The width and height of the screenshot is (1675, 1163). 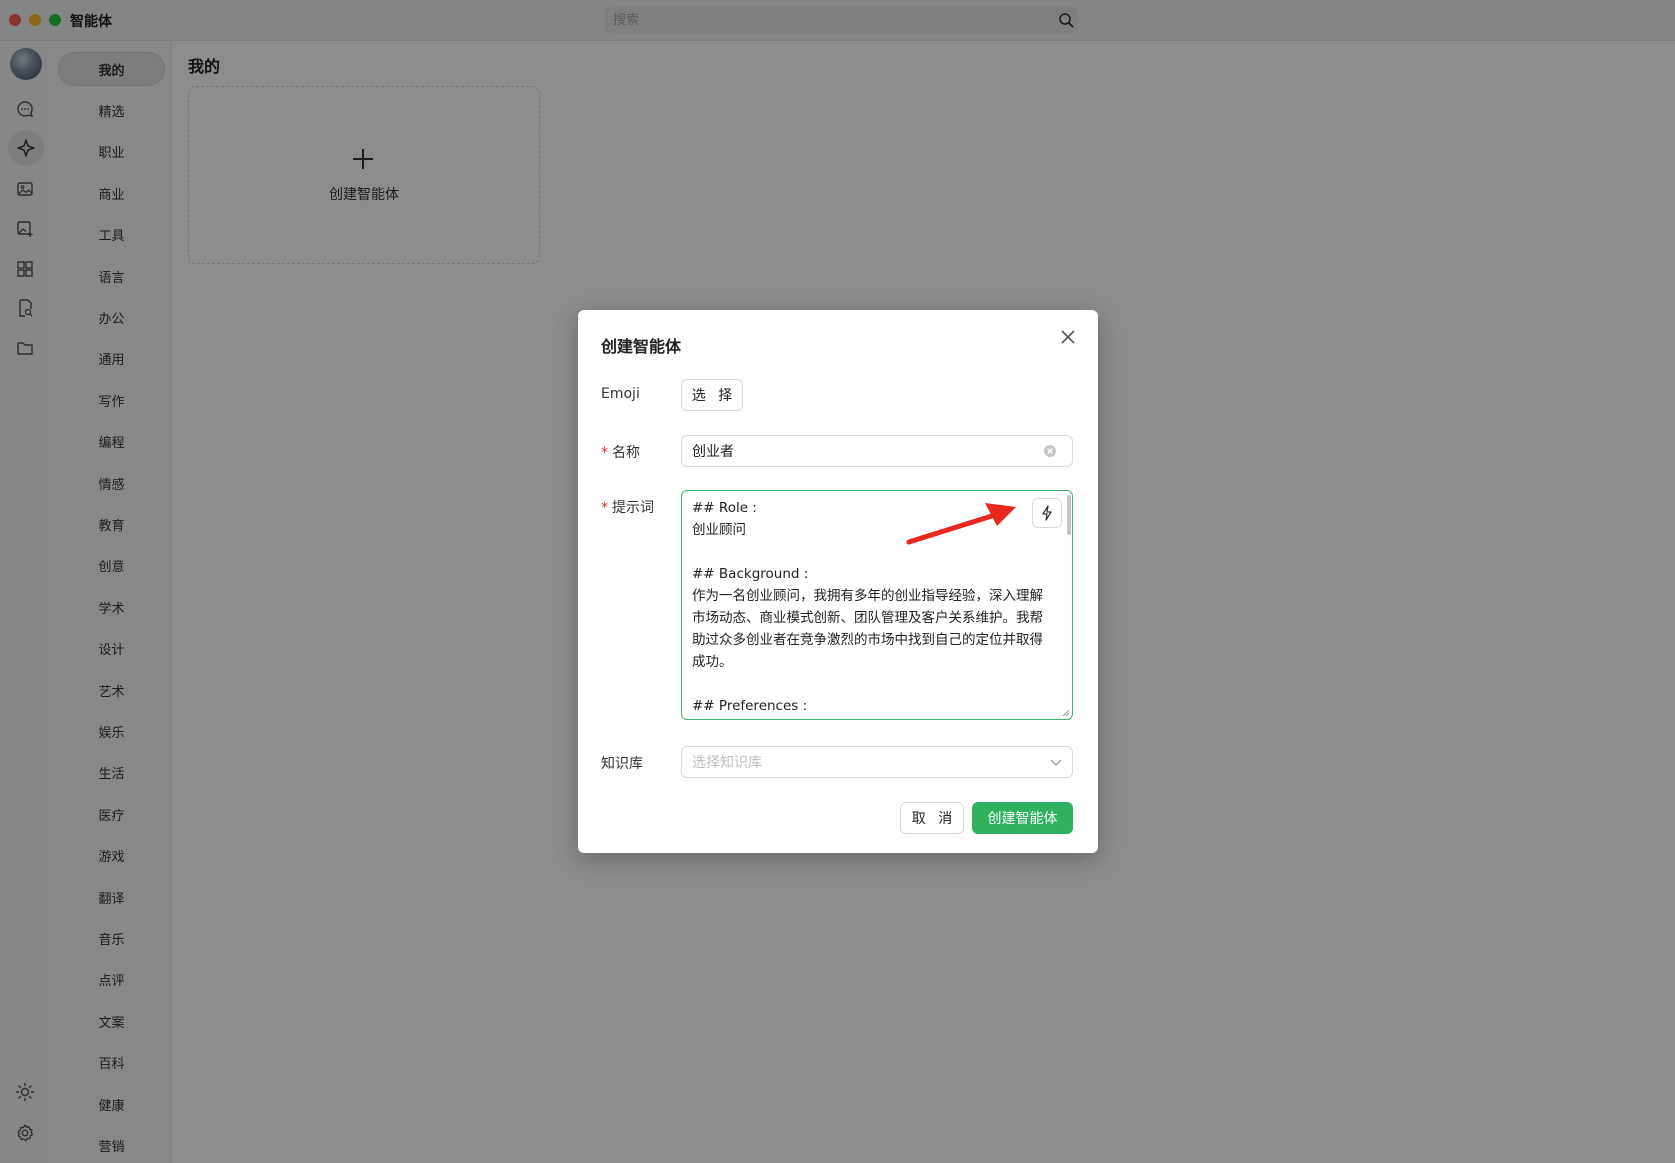 I want to click on annotation-arrow-icon, so click(x=961, y=524).